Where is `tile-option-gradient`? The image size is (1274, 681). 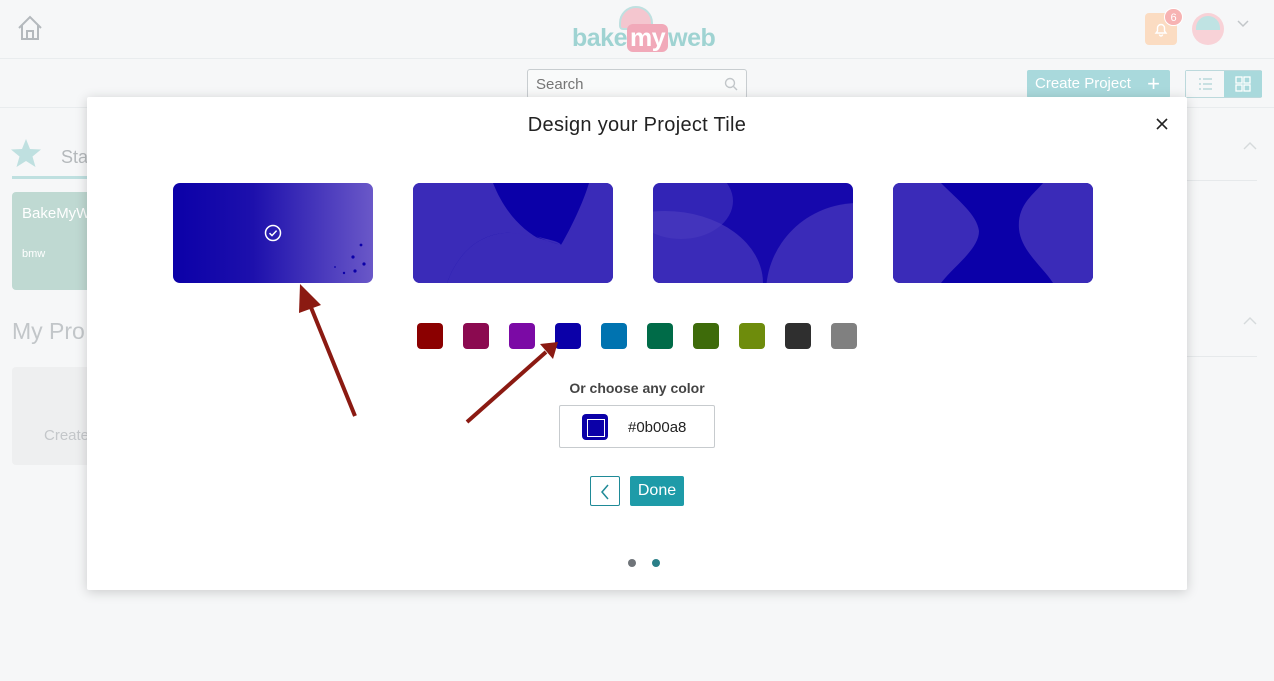 tile-option-gradient is located at coordinates (273, 233).